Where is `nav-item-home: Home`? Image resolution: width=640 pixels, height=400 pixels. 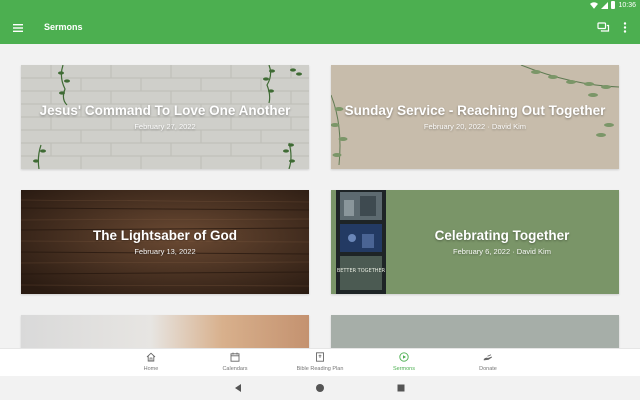
nav-item-home: Home is located at coordinates (151, 362).